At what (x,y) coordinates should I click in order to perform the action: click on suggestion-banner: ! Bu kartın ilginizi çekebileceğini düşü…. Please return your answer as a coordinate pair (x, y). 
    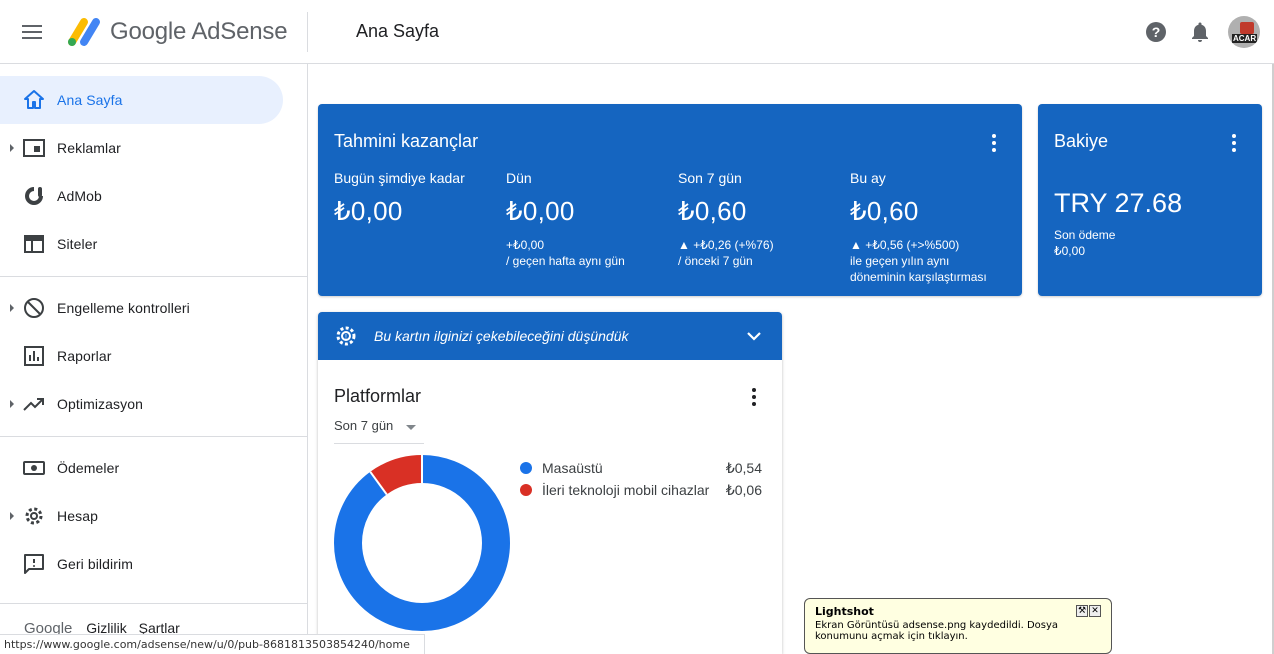
    Looking at the image, I should click on (550, 336).